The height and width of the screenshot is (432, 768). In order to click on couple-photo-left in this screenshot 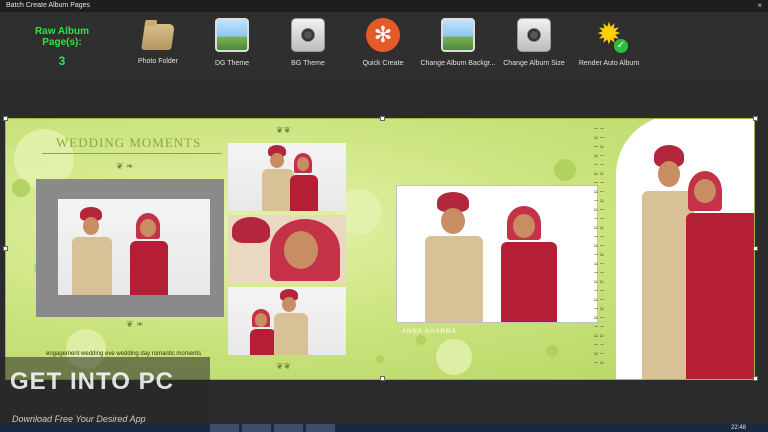, I will do `click(134, 247)`.